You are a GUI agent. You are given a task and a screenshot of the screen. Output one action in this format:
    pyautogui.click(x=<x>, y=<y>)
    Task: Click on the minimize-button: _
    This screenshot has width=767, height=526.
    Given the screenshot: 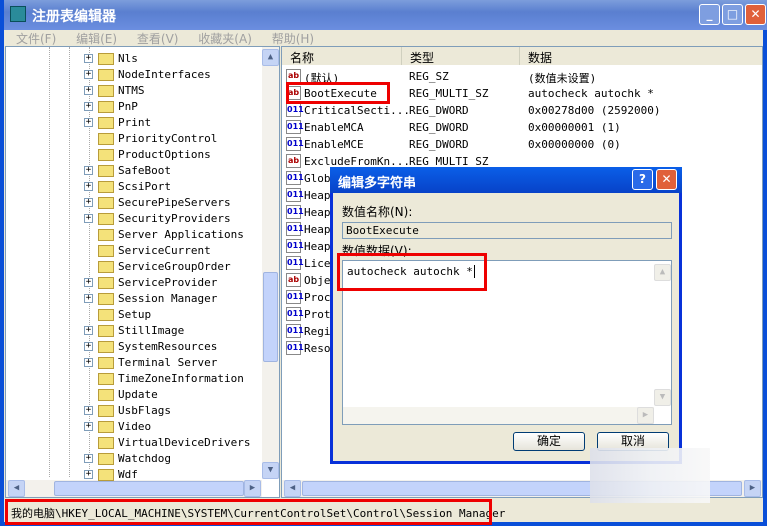 What is the action you would take?
    pyautogui.click(x=709, y=14)
    